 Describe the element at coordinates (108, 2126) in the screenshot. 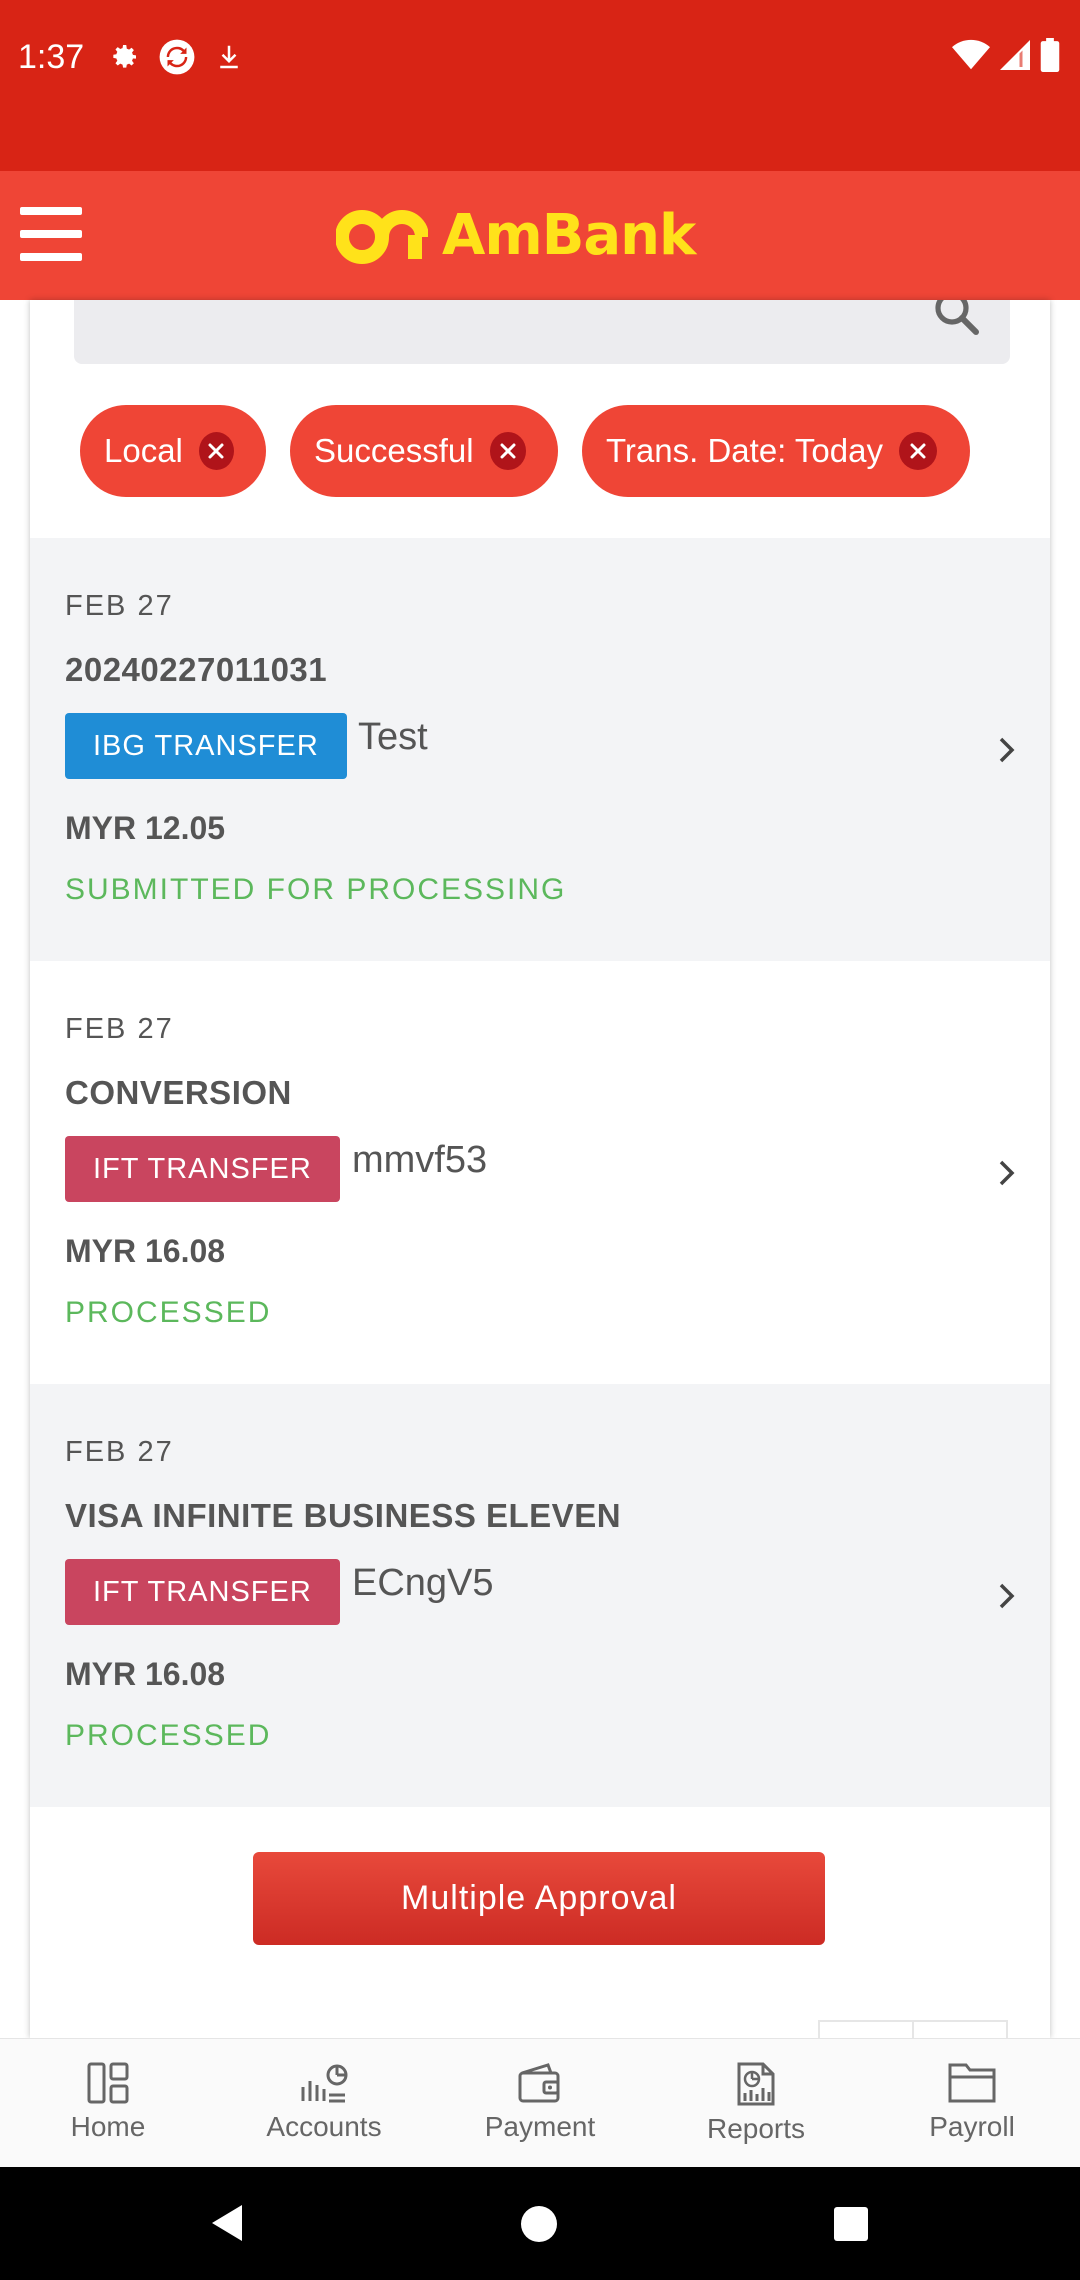

I see `nav-label: Home` at that location.